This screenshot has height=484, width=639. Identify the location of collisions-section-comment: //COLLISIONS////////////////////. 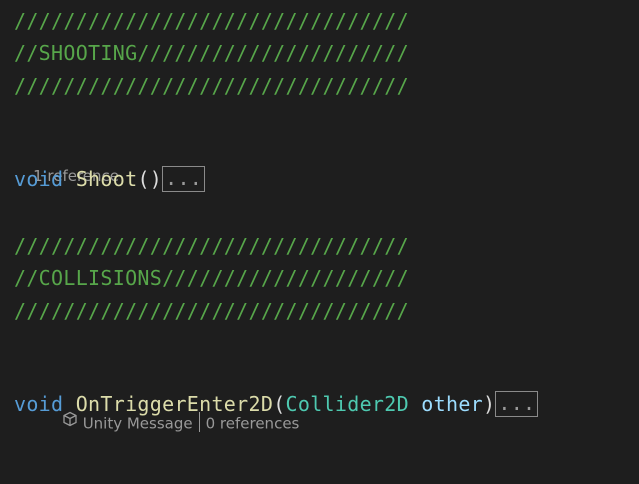
(211, 278).